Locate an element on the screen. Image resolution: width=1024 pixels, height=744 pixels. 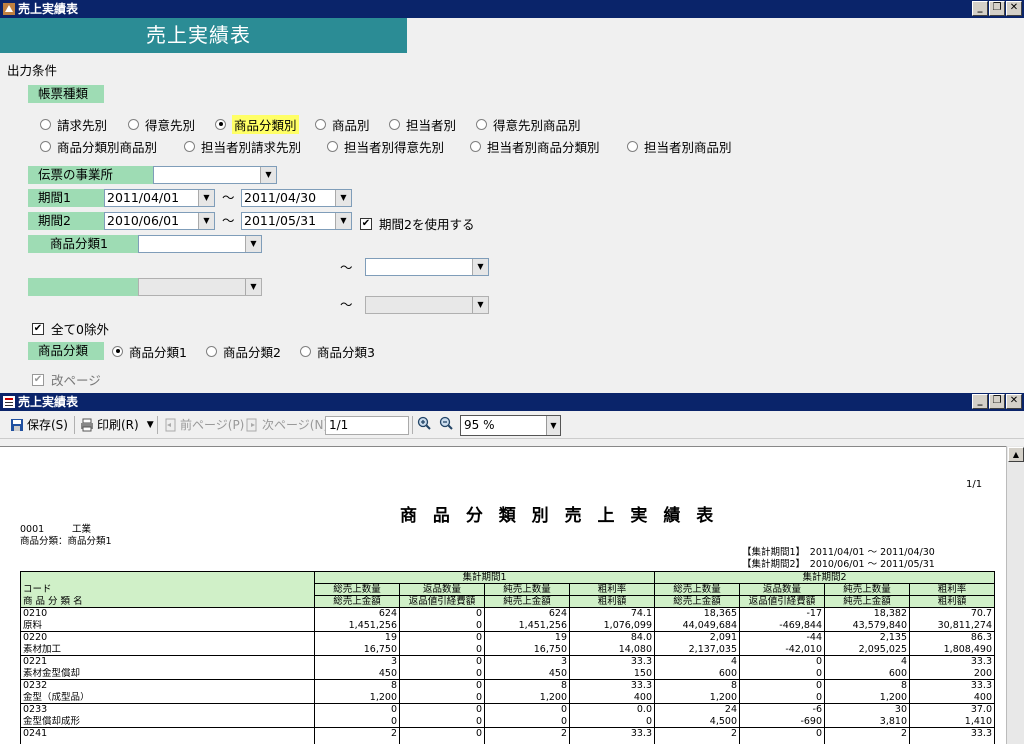
table-cell: 44,049,684 is located at coordinates (697, 625).